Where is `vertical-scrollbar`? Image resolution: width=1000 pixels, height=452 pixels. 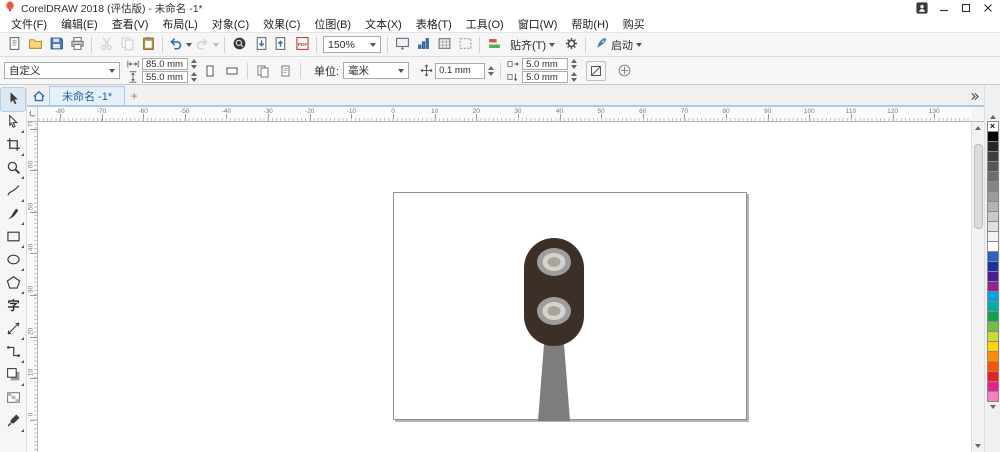
vertical-scrollbar is located at coordinates (977, 287).